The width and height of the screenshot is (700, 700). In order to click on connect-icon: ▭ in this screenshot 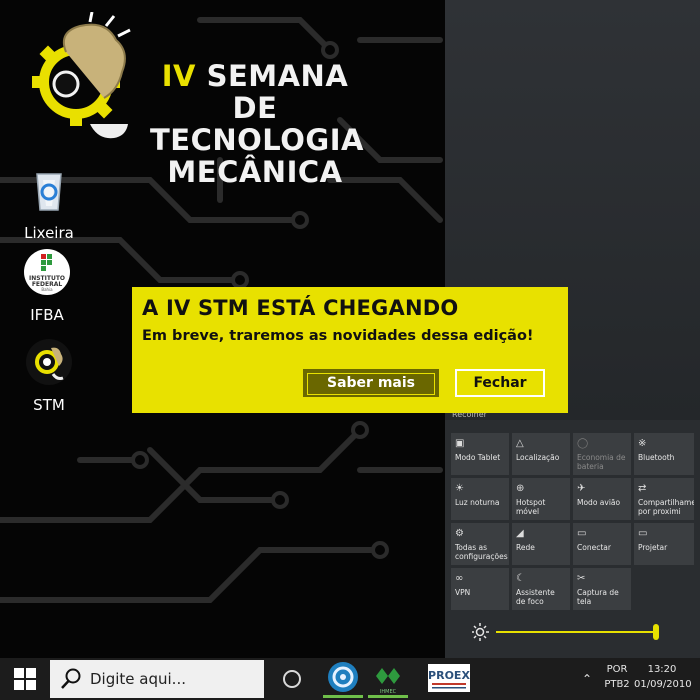, I will do `click(582, 533)`.